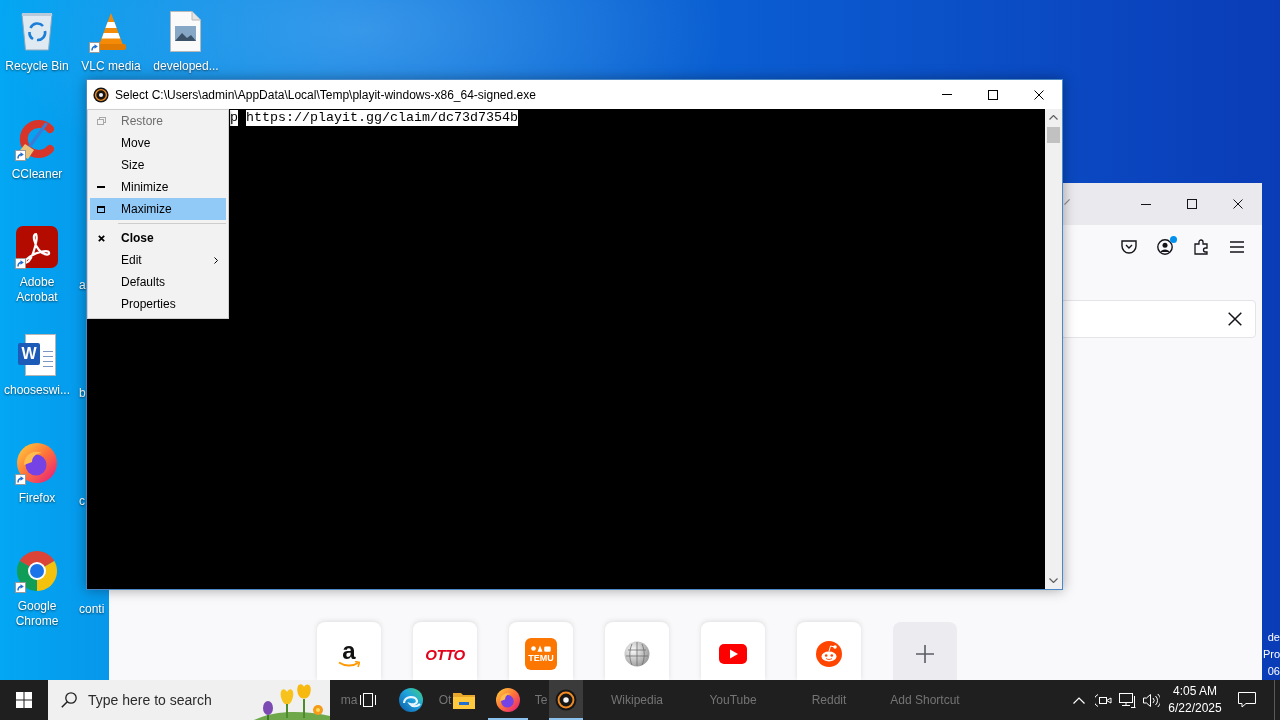  What do you see at coordinates (1103, 700) in the screenshot?
I see `video-camera-icon` at bounding box center [1103, 700].